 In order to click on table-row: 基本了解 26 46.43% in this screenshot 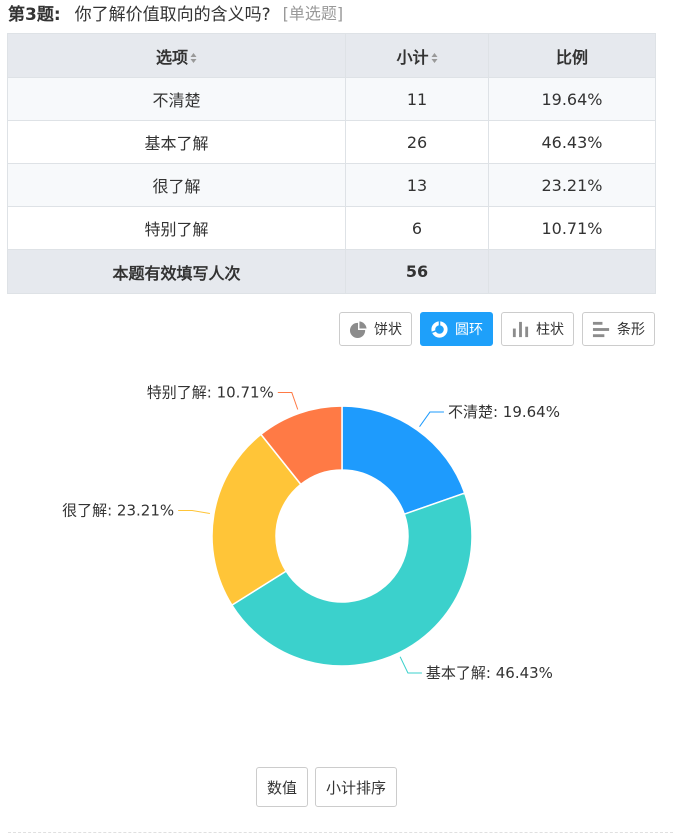, I will do `click(331, 142)`.